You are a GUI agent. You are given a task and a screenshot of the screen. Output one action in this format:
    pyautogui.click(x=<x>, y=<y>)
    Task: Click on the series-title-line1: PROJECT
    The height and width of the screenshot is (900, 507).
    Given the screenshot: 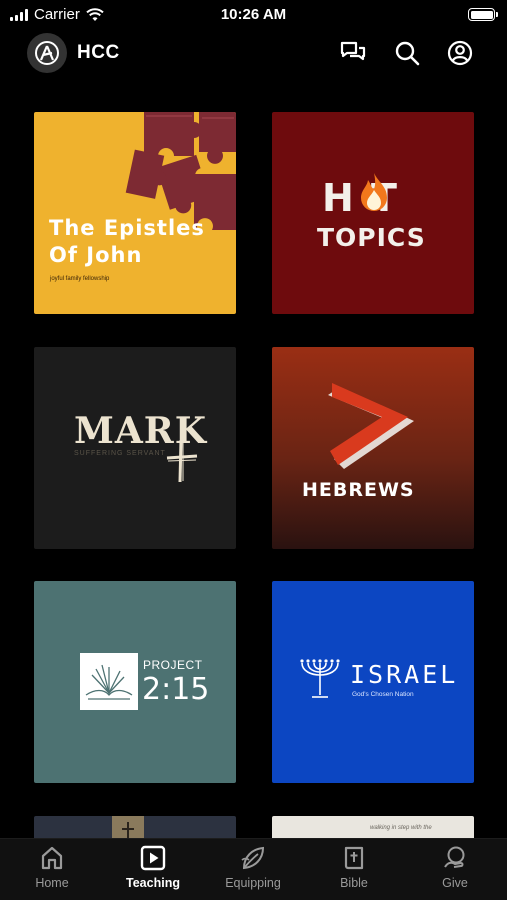 What is the action you would take?
    pyautogui.click(x=173, y=665)
    